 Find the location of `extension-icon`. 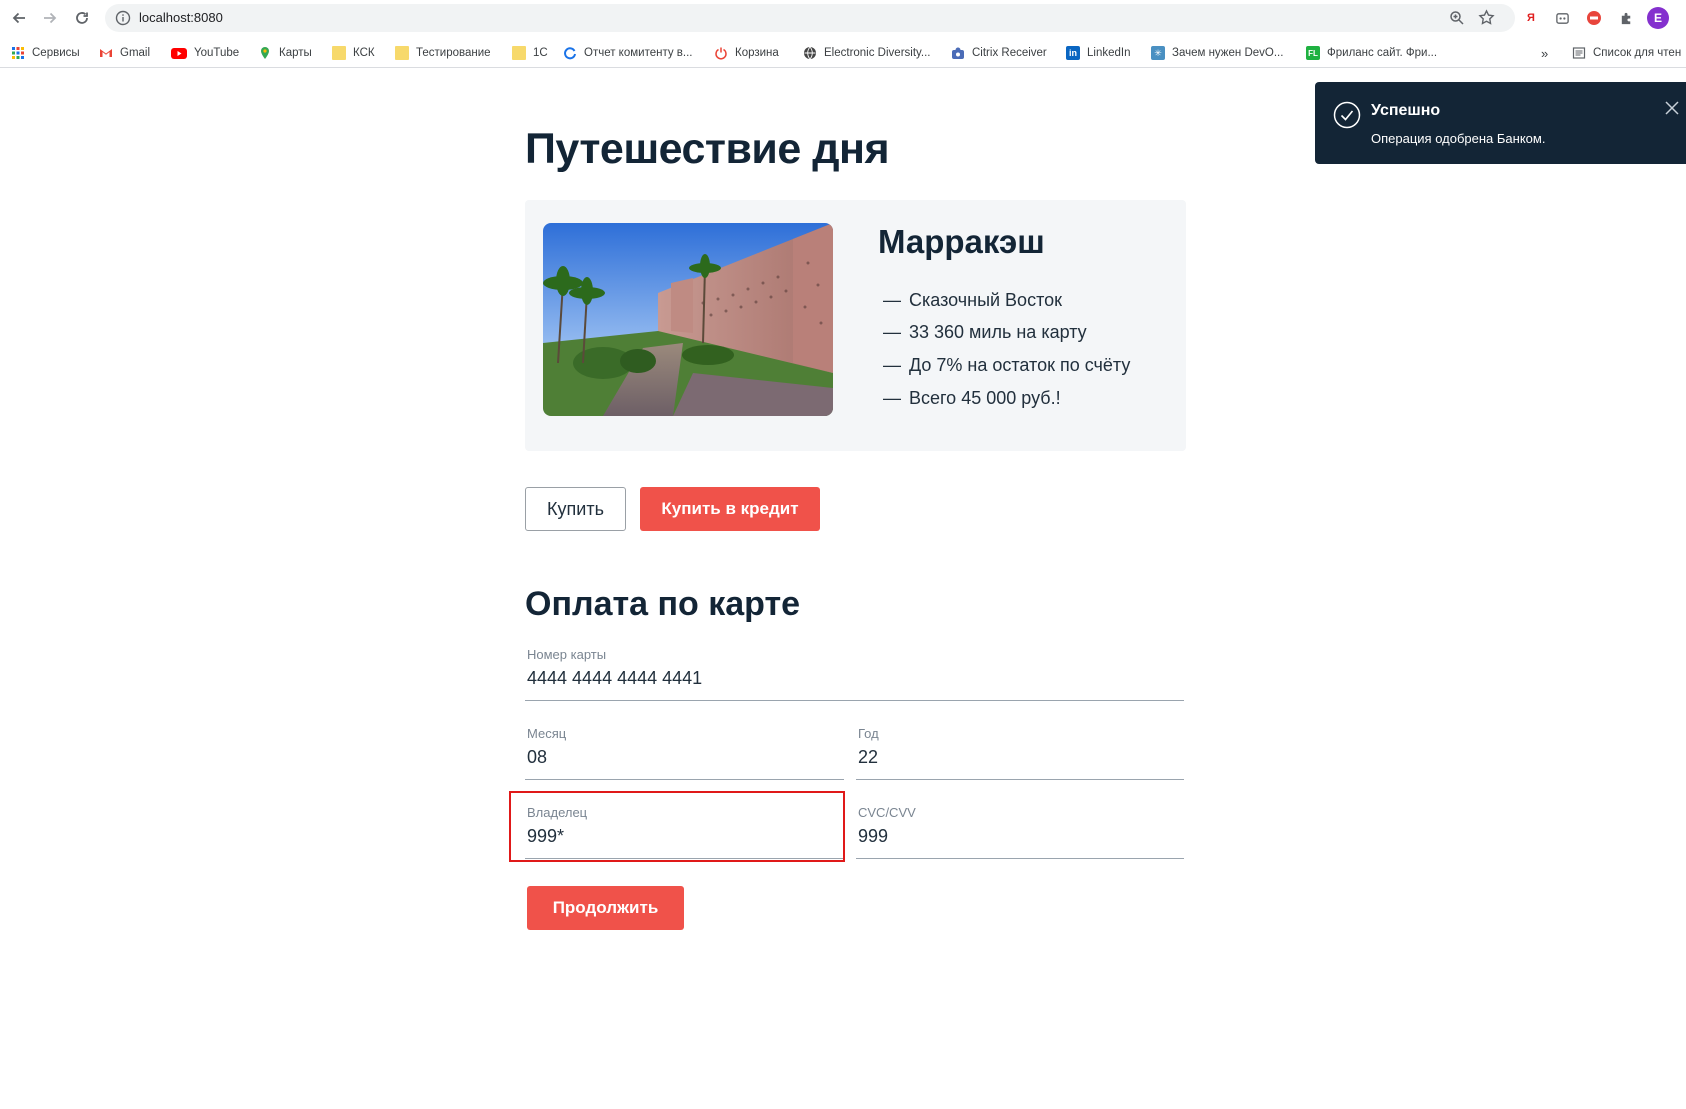

extension-icon is located at coordinates (1562, 18).